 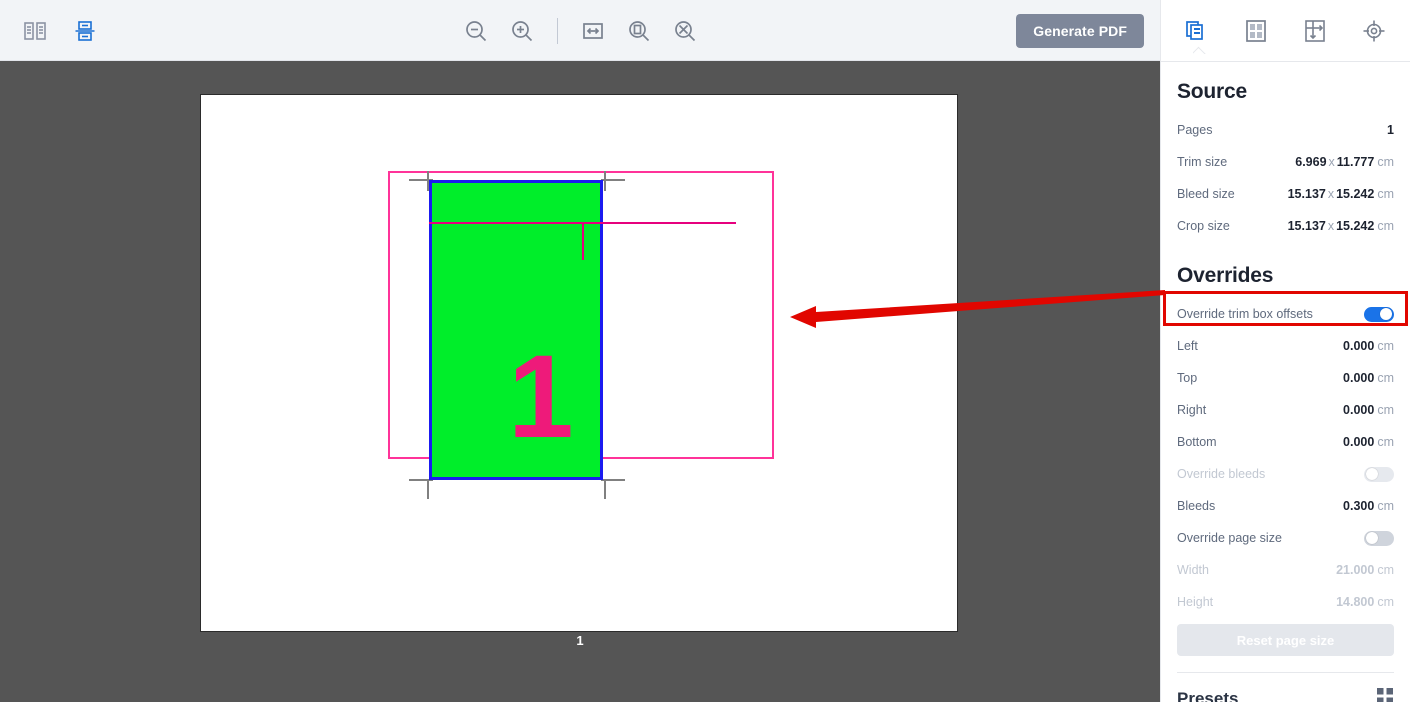 I want to click on row-bleeds: Bleeds 0.300 cm, so click(x=1285, y=506).